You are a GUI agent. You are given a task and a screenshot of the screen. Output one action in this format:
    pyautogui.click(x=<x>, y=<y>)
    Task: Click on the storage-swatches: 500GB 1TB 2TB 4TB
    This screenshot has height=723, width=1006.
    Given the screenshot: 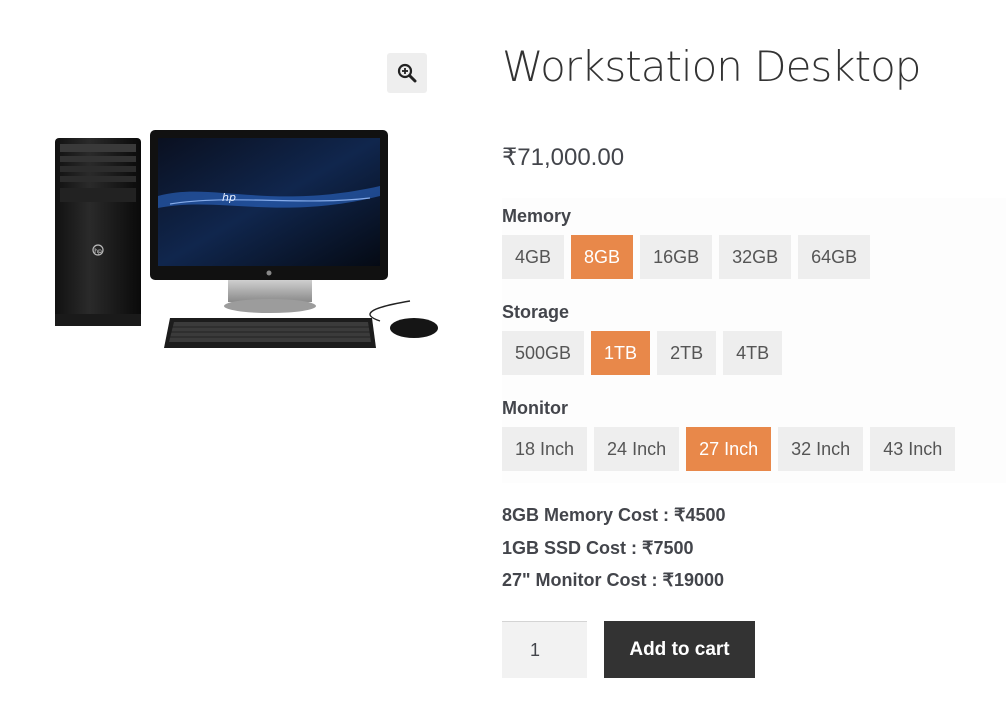 What is the action you would take?
    pyautogui.click(x=645, y=353)
    